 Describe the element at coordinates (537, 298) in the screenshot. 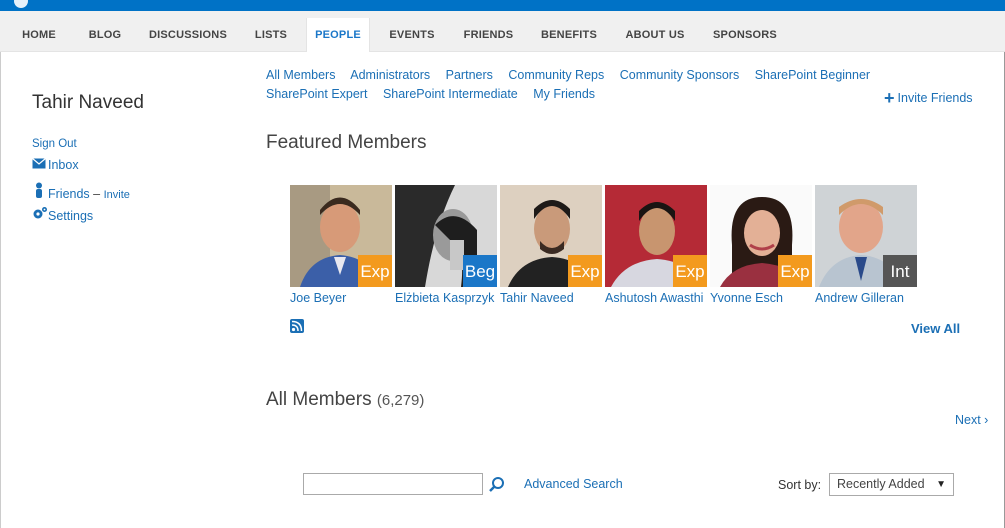

I see `member-name: Tahir Naveed` at that location.